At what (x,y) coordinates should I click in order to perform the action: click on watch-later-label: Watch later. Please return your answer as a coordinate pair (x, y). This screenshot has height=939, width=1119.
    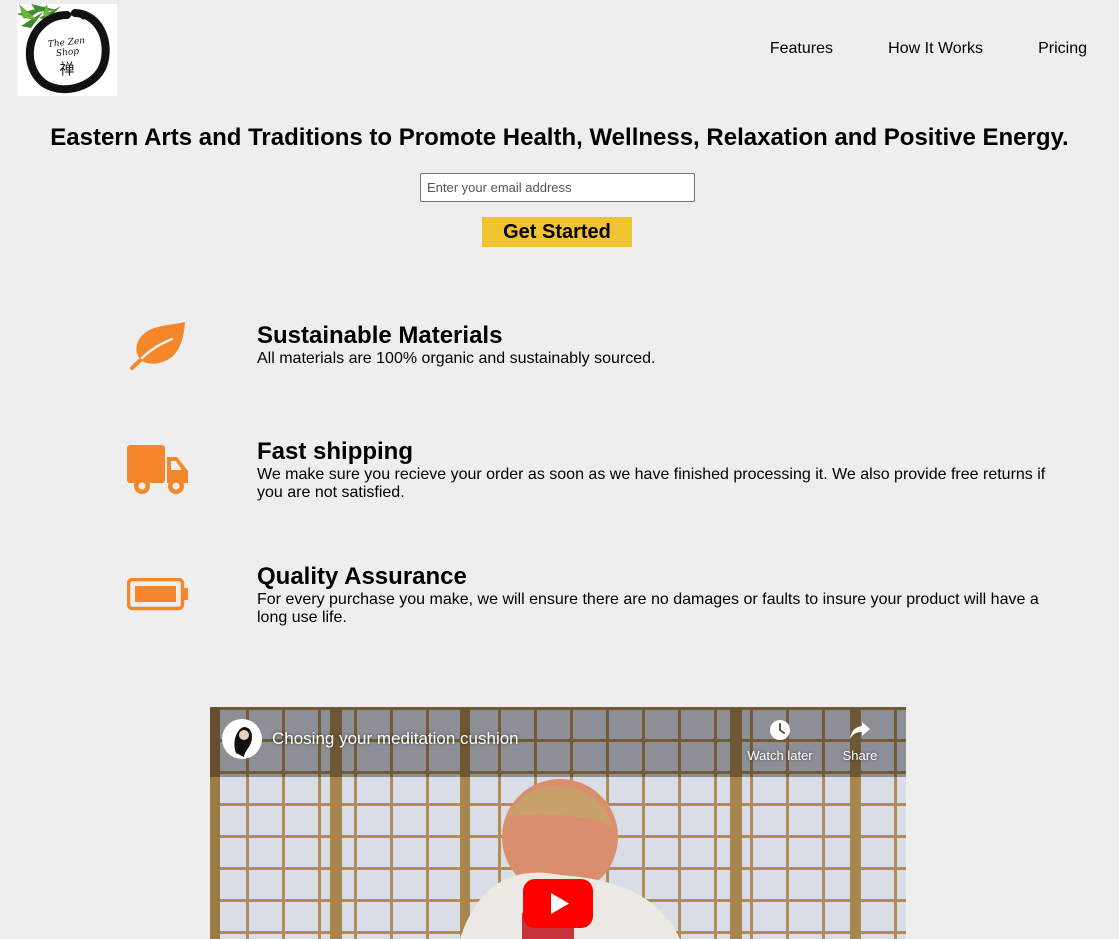
    Looking at the image, I should click on (780, 755).